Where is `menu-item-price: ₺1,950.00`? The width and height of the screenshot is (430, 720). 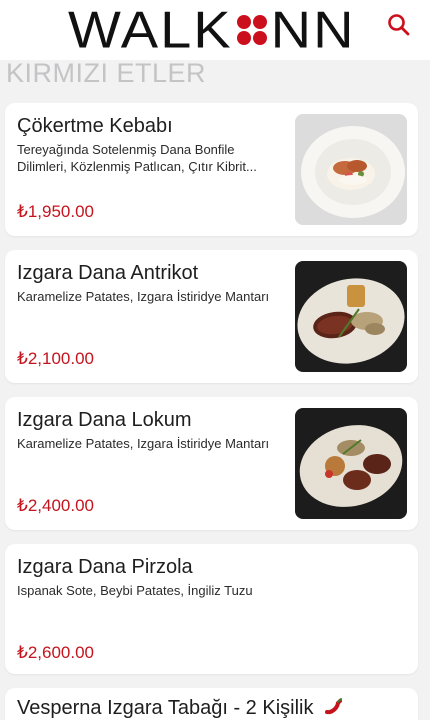 menu-item-price: ₺1,950.00 is located at coordinates (55, 211).